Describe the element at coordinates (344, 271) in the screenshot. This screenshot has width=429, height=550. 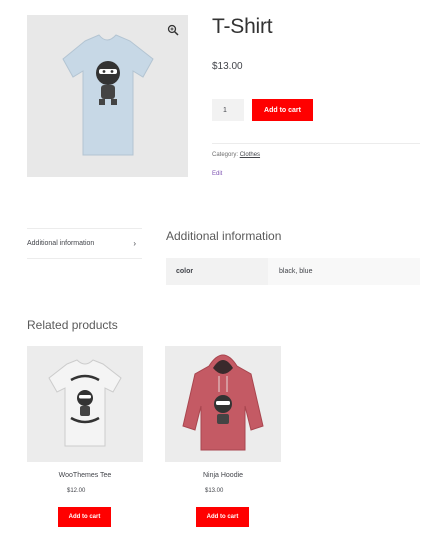
I see `attribute-value: black, blue` at that location.